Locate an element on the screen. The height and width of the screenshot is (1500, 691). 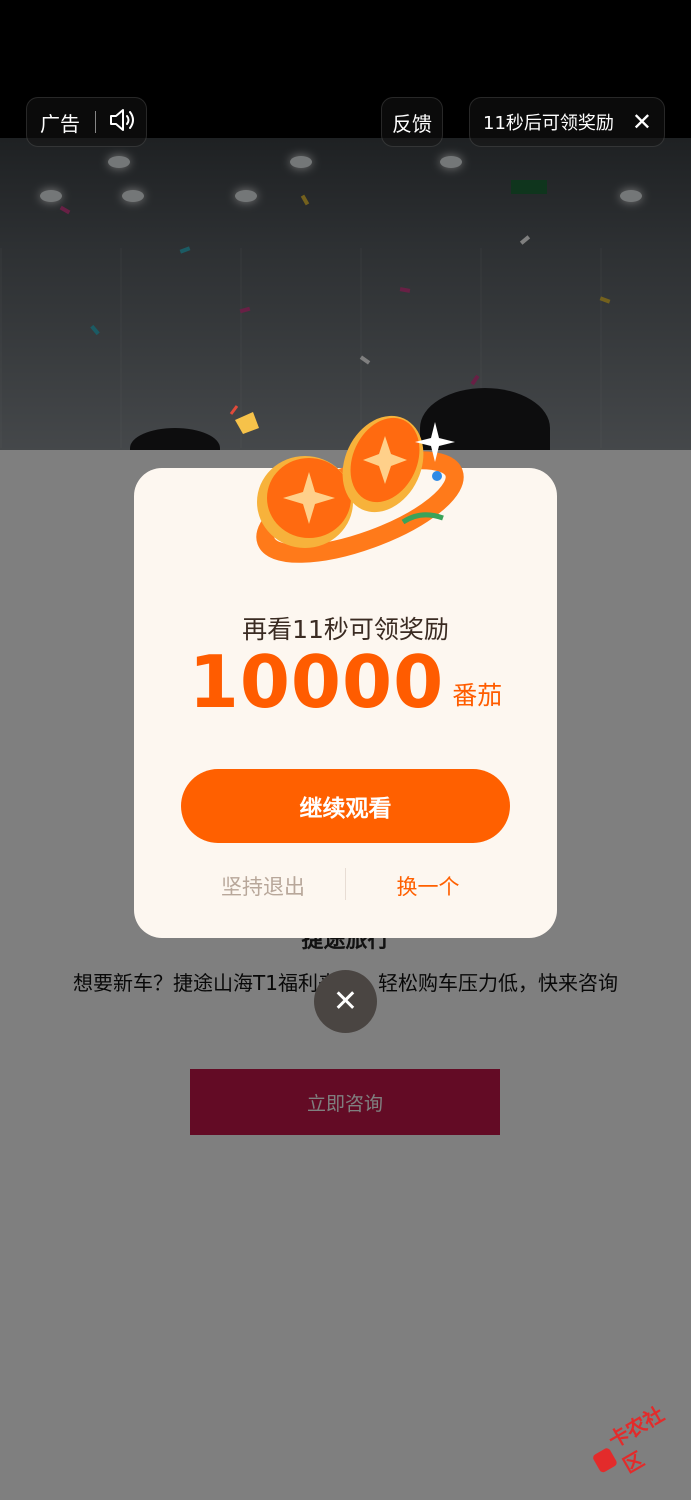
quit-button: 坚持退出 is located at coordinates (263, 886).